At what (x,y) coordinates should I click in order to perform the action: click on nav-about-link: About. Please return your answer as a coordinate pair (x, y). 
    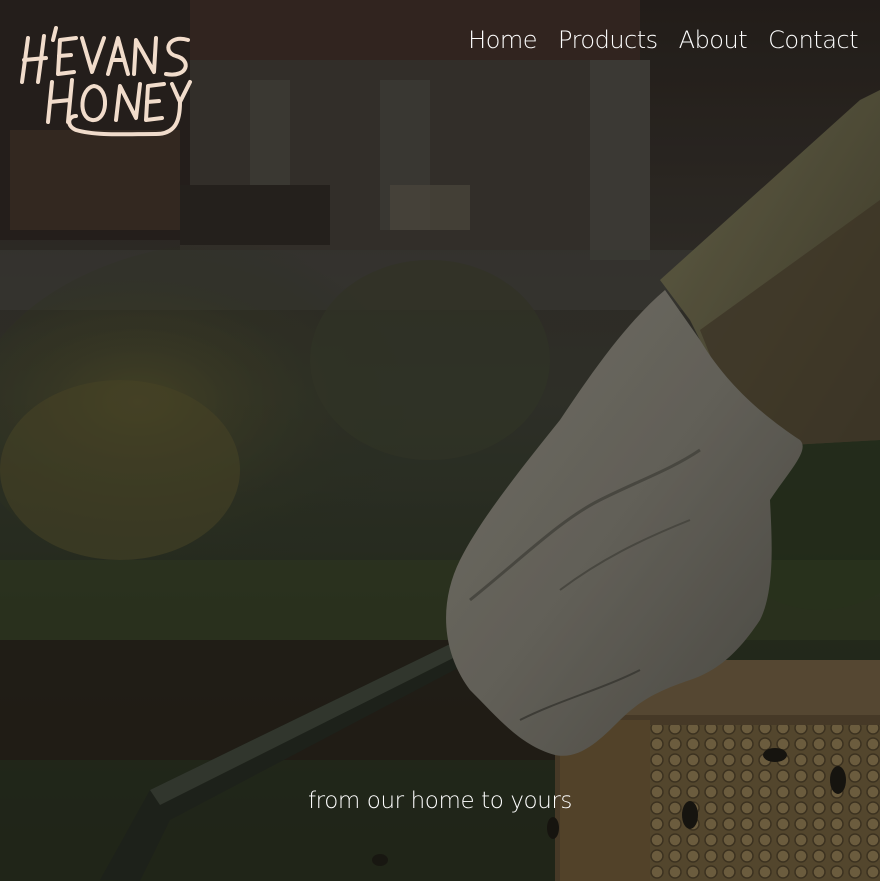
    Looking at the image, I should click on (713, 40).